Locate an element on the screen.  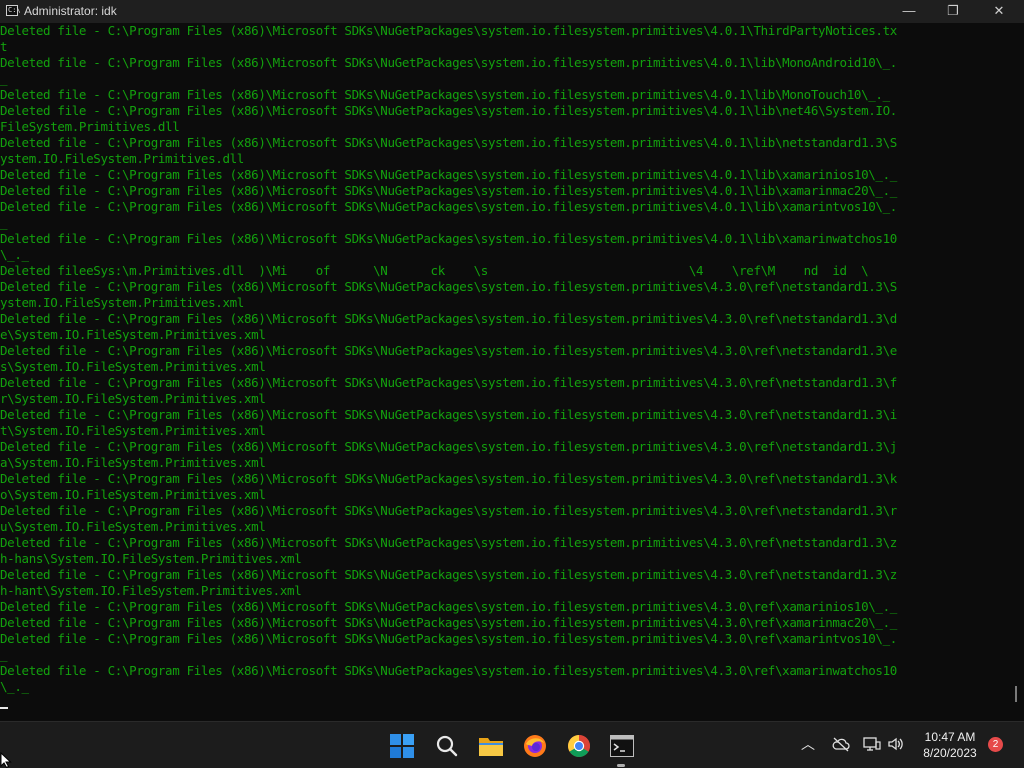
mouse-pointer-icon is located at coordinates (6, 760).